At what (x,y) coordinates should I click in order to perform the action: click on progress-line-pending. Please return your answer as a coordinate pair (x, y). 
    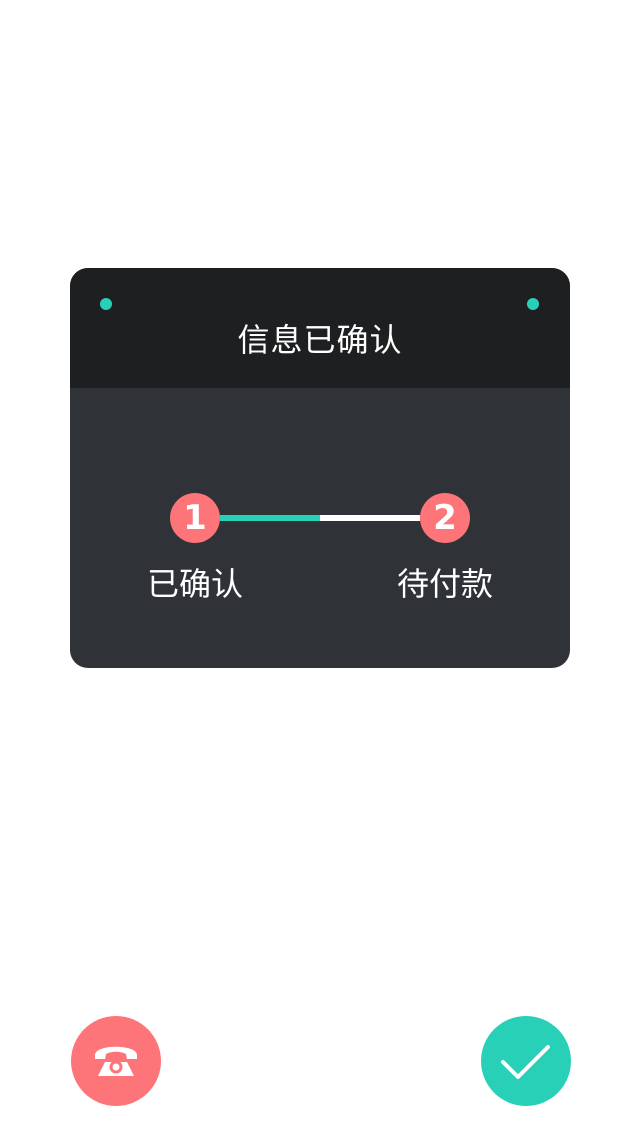
    Looking at the image, I should click on (370, 518).